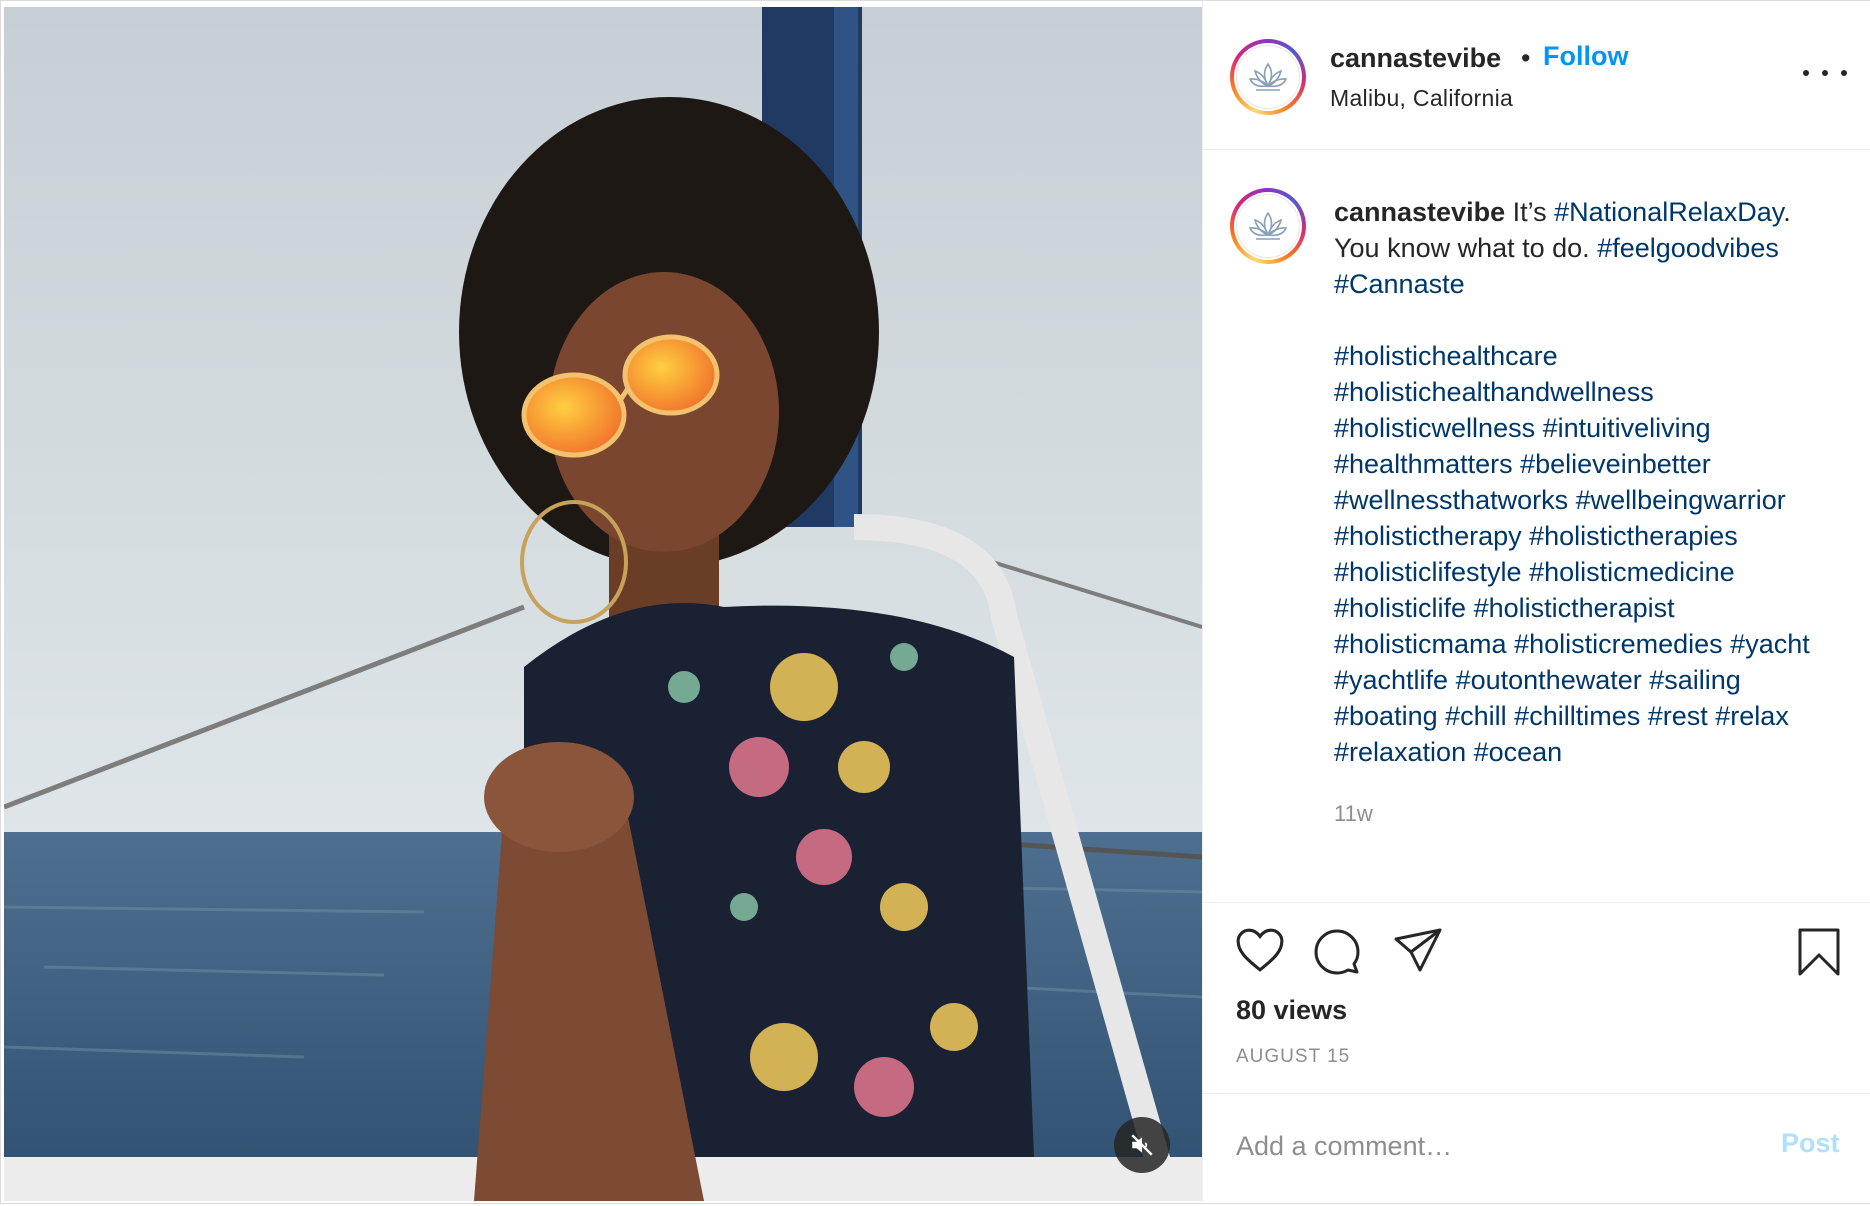 This screenshot has height=1206, width=1870. I want to click on hashtag-link: #holisticlifestyle, so click(1428, 572).